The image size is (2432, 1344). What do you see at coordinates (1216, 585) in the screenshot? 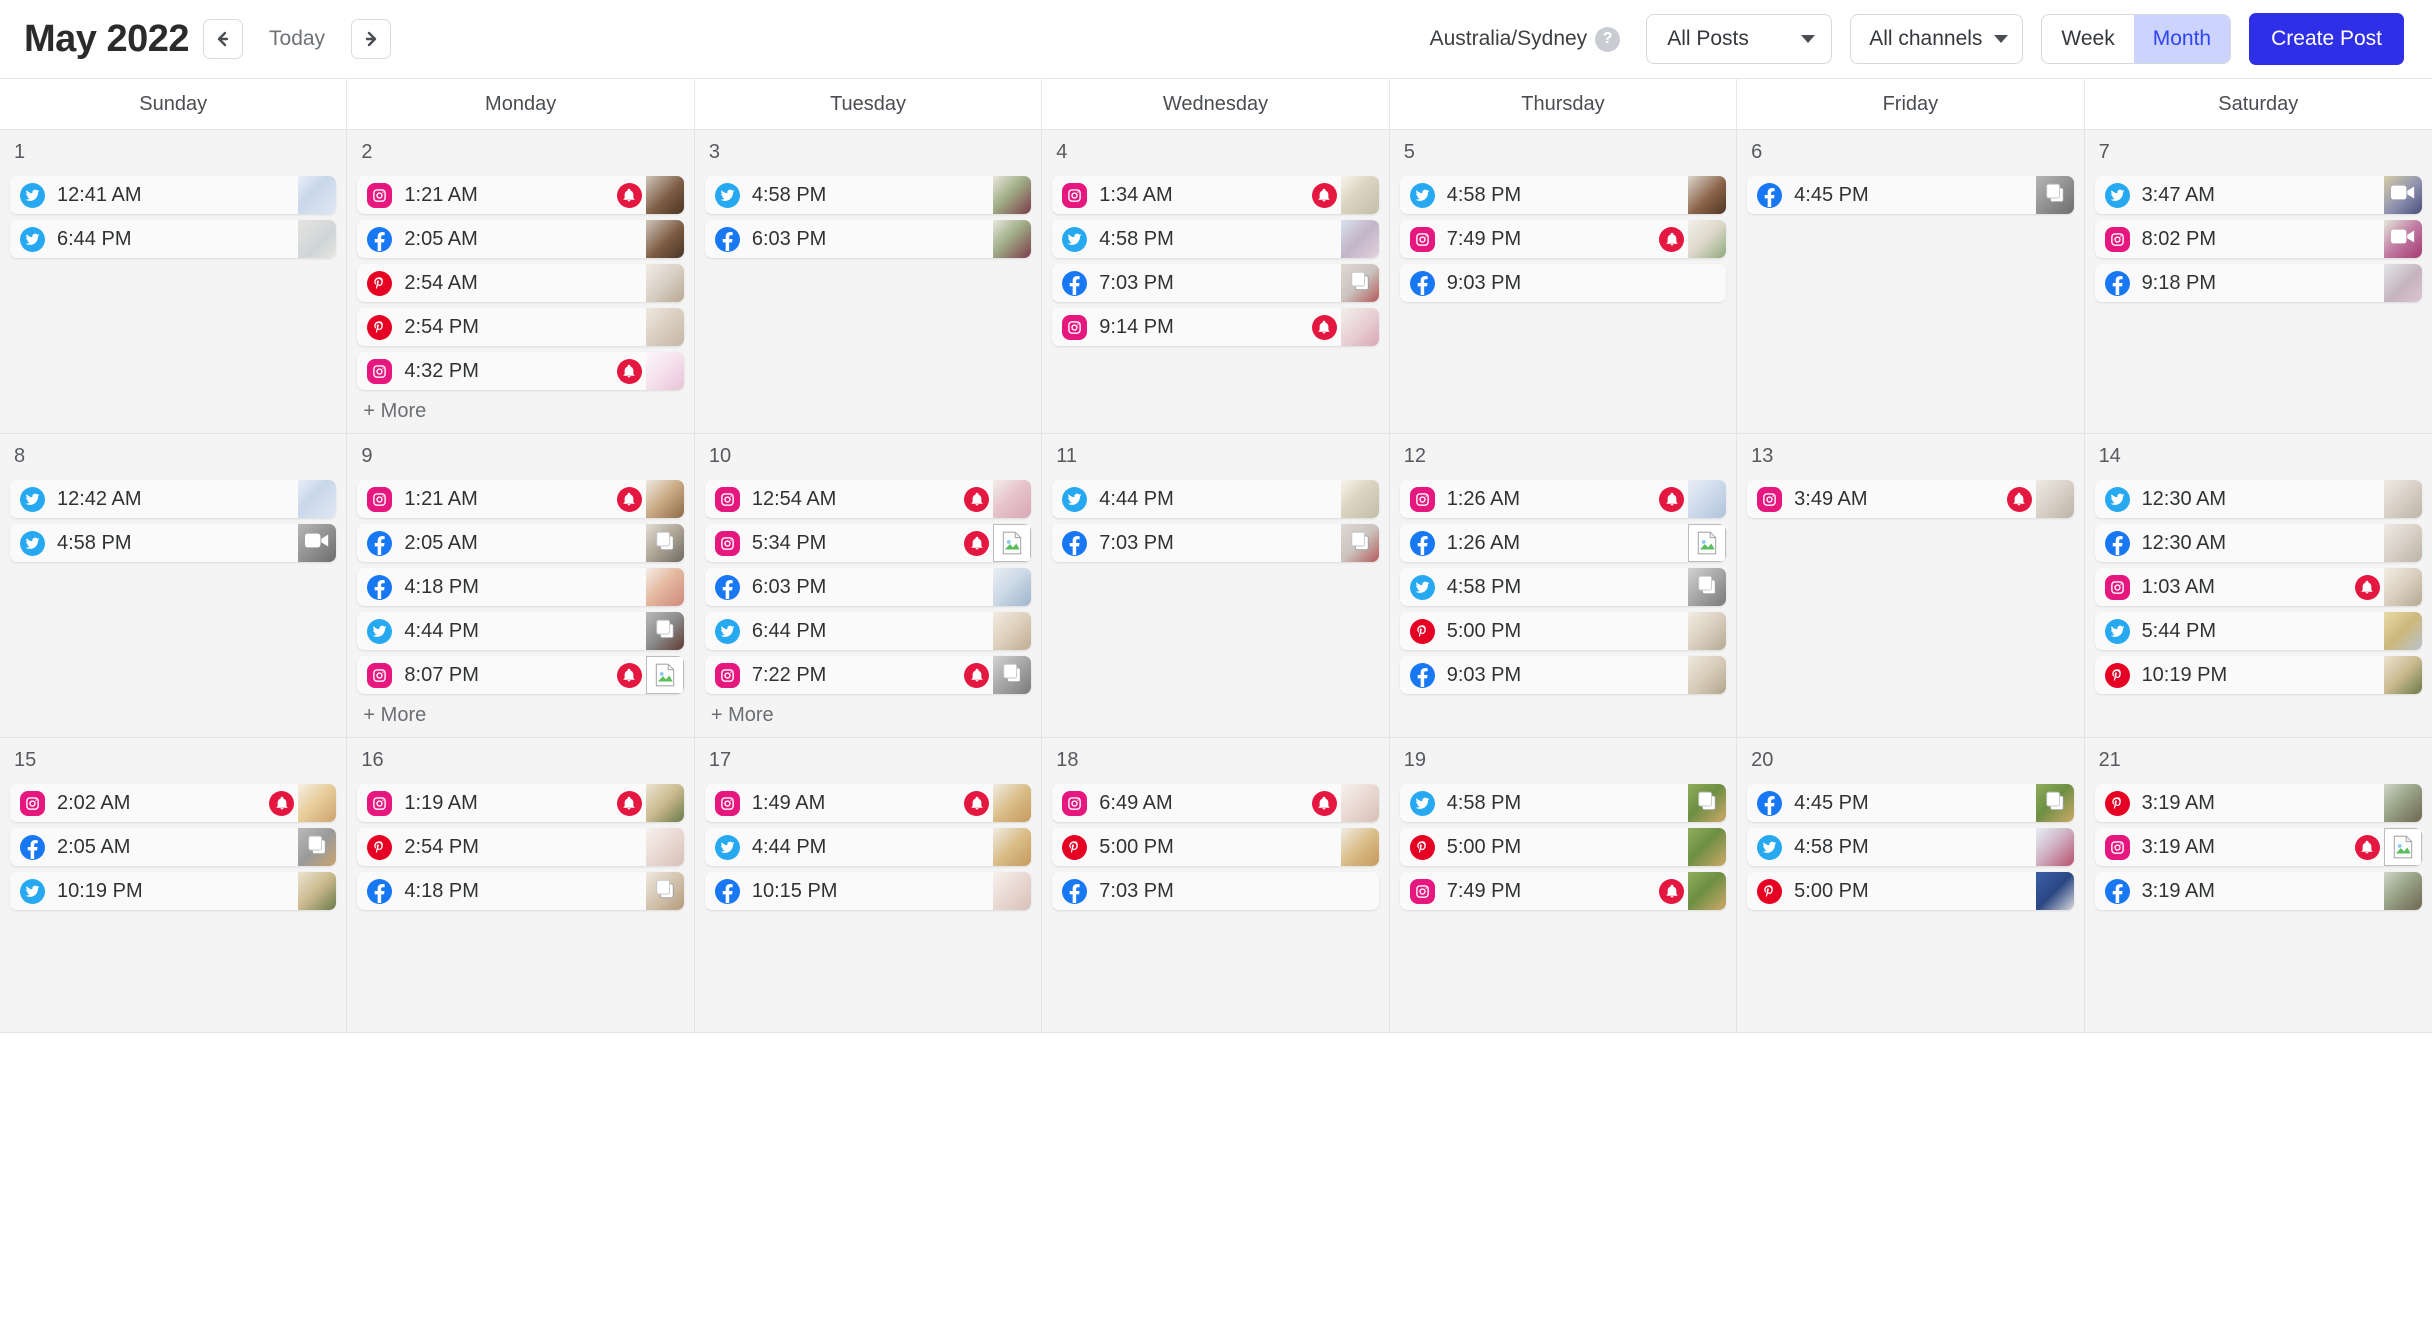
I see `calendar-day-cell: 11 4:44 PM 7:03 PM` at bounding box center [1216, 585].